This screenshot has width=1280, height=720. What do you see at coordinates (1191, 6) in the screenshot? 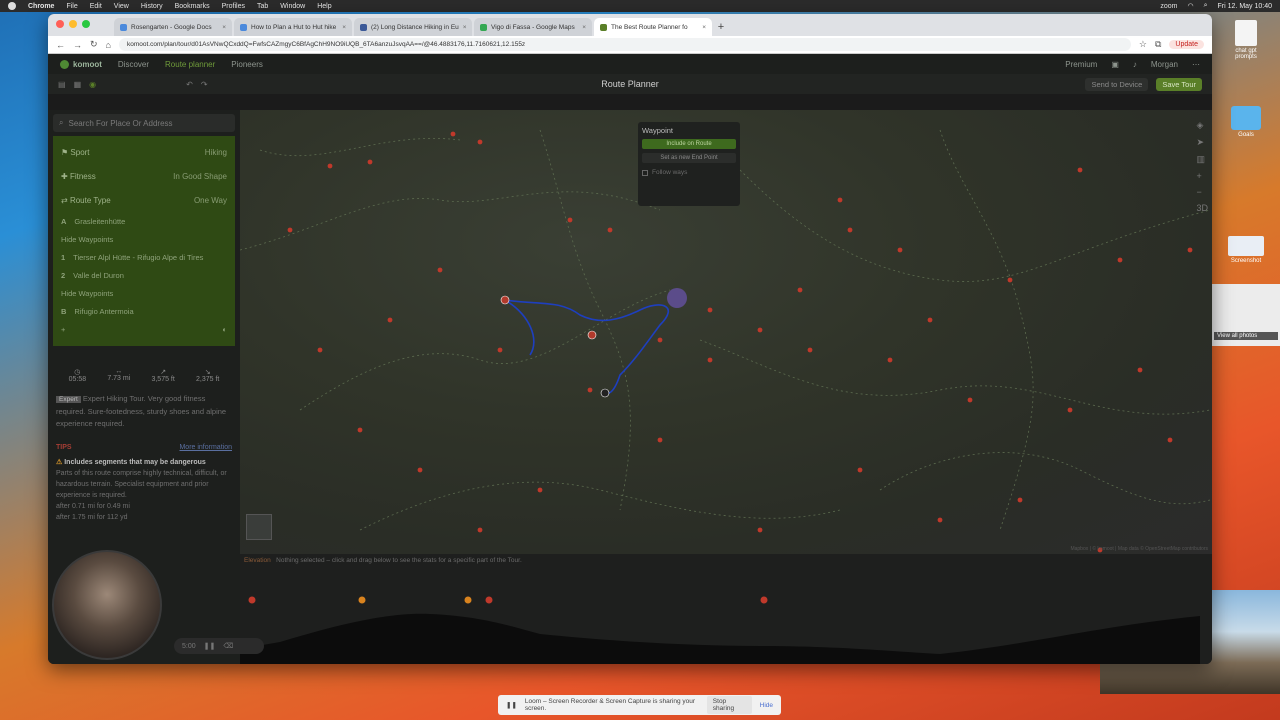
I see `wifi-icon: ◠` at bounding box center [1191, 6].